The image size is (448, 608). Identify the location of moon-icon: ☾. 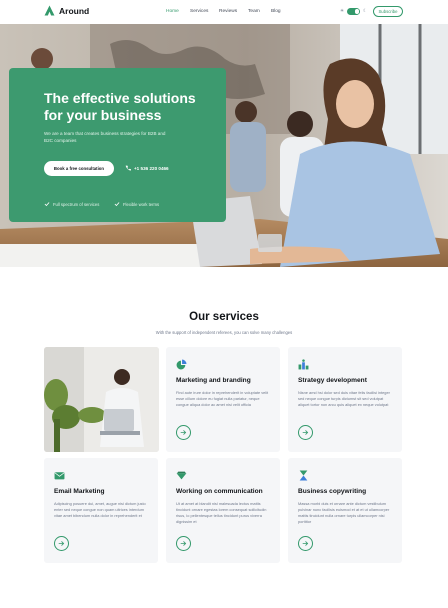
(365, 11).